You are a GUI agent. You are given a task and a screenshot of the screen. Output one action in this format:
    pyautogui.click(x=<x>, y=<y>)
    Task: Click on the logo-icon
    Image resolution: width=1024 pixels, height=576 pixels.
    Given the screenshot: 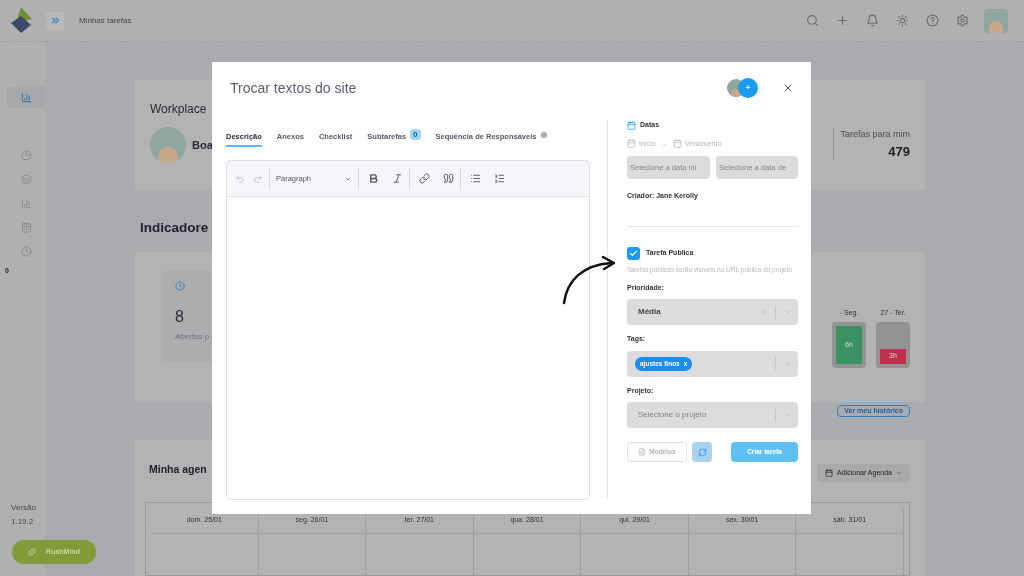 What is the action you would take?
    pyautogui.click(x=21, y=20)
    